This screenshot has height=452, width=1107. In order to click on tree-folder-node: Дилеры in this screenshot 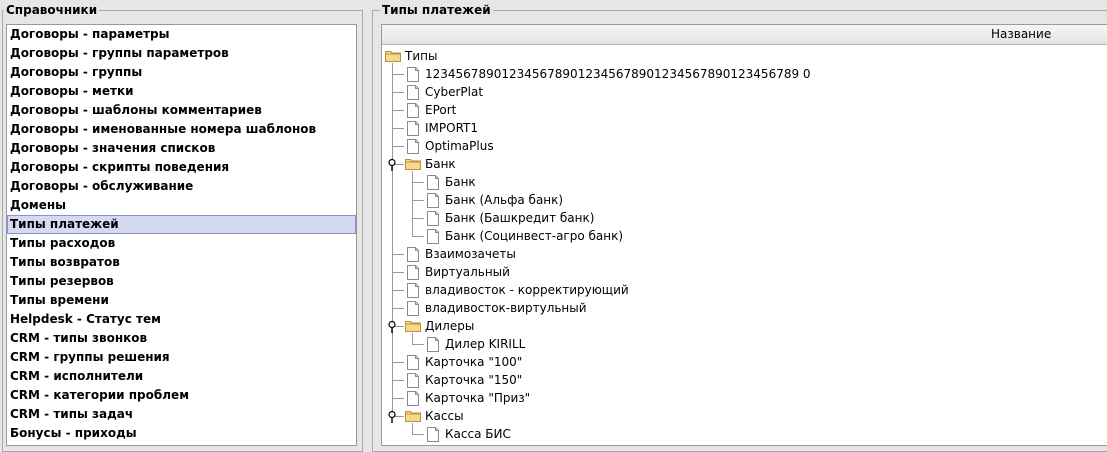, I will do `click(744, 326)`.